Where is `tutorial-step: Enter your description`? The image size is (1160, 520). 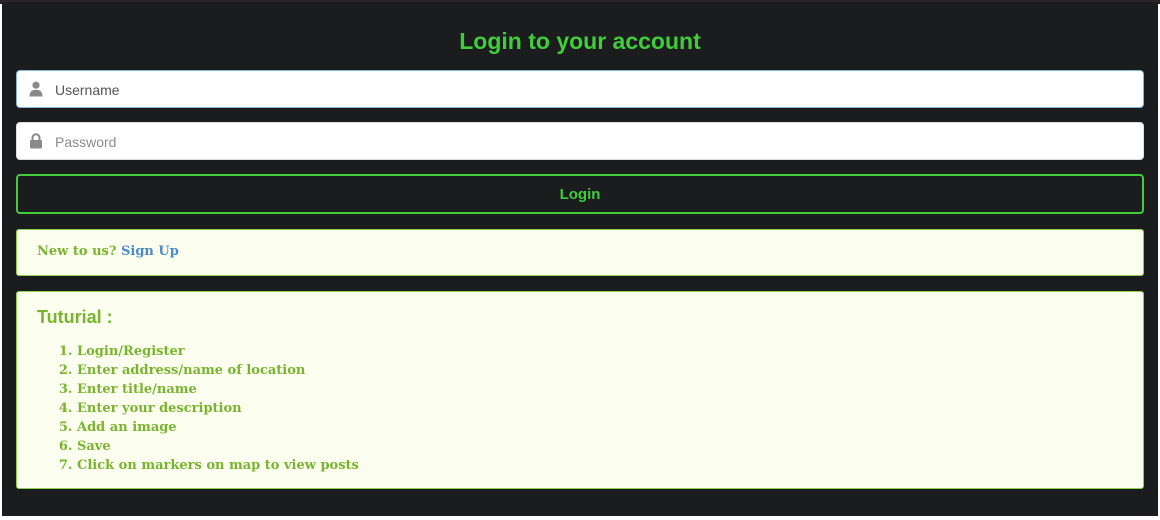
tutorial-step: Enter your description is located at coordinates (600, 408).